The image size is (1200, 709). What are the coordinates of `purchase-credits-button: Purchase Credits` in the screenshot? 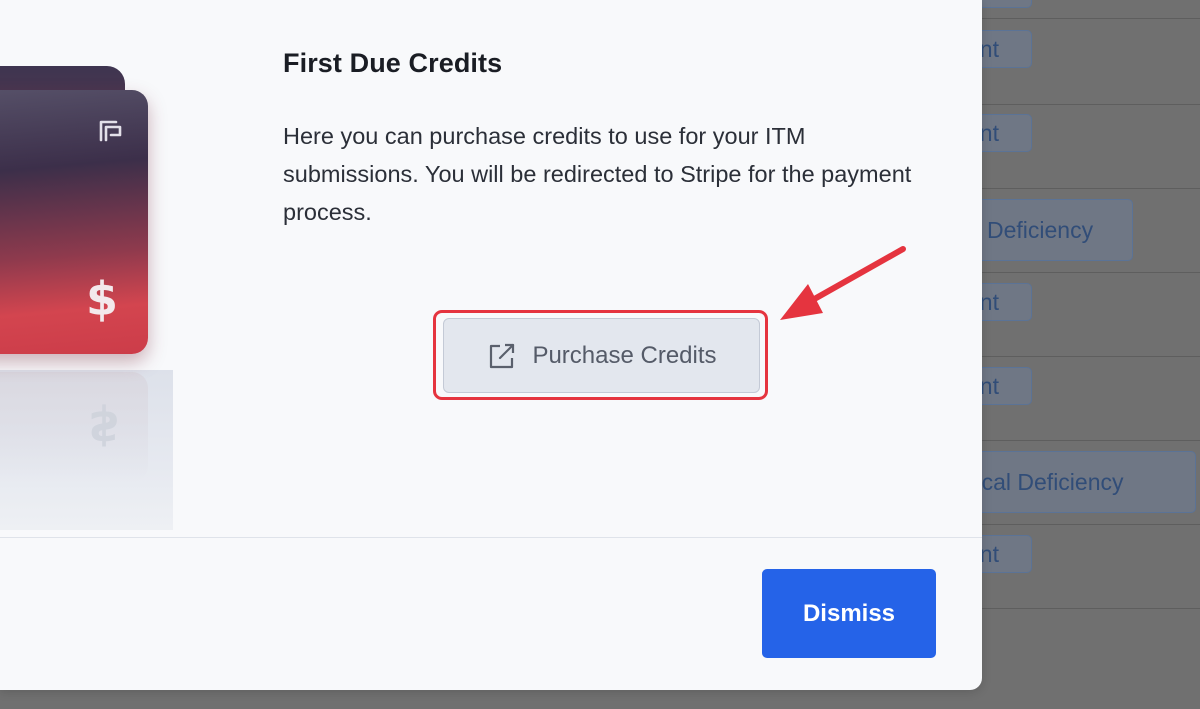 It's located at (601, 355).